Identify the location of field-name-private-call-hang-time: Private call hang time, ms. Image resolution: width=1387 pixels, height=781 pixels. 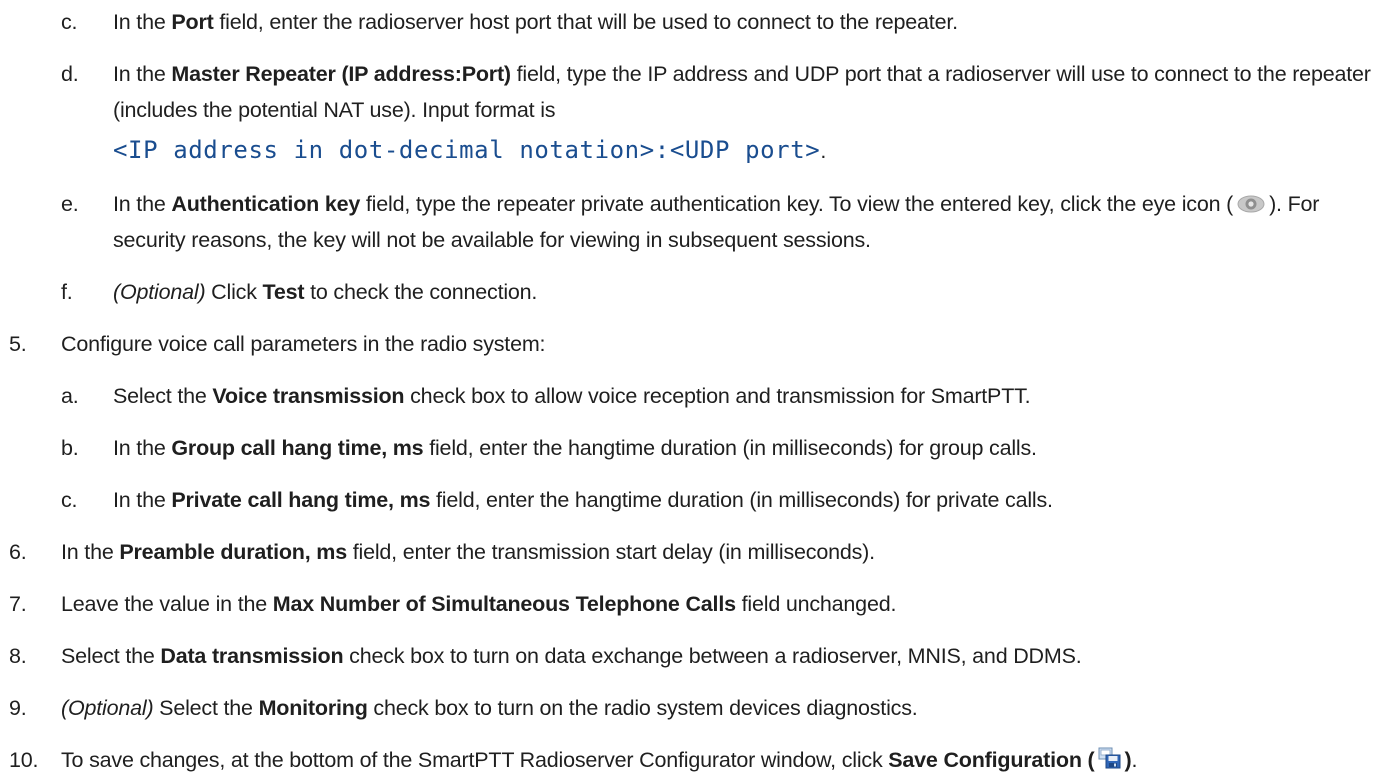
(301, 500).